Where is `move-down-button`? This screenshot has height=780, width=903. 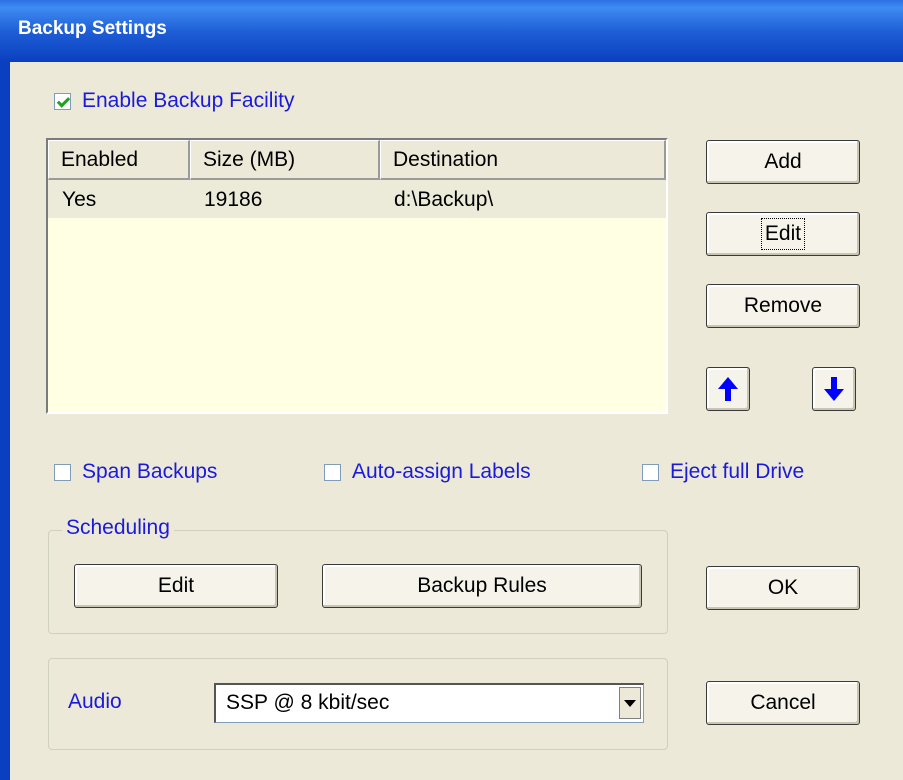
move-down-button is located at coordinates (834, 389).